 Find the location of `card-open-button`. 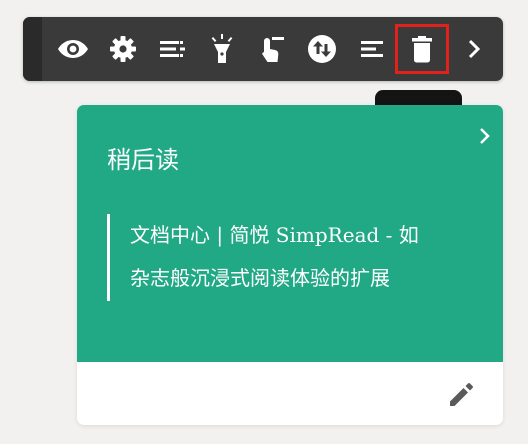

card-open-button is located at coordinates (485, 136).